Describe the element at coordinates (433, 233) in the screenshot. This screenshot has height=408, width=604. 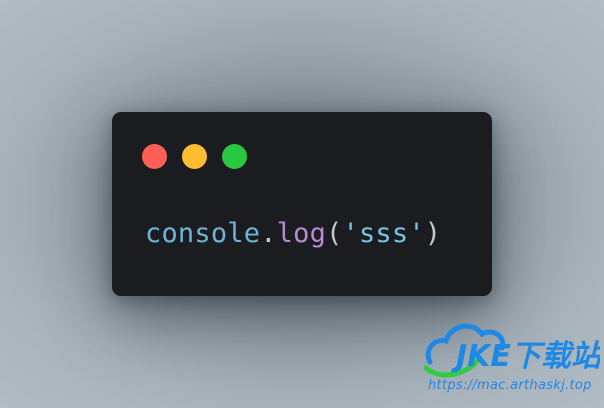
I see `code-close-paren: )` at that location.